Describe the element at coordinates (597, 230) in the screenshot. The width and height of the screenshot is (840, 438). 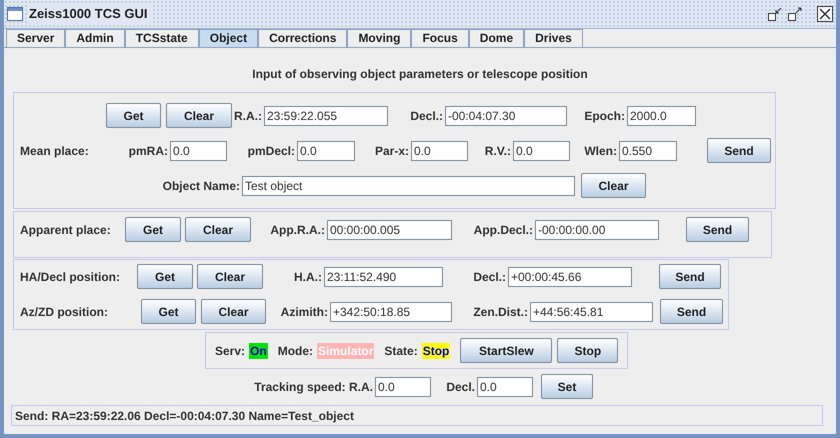
I see `input-field: -00:00:00.00` at that location.